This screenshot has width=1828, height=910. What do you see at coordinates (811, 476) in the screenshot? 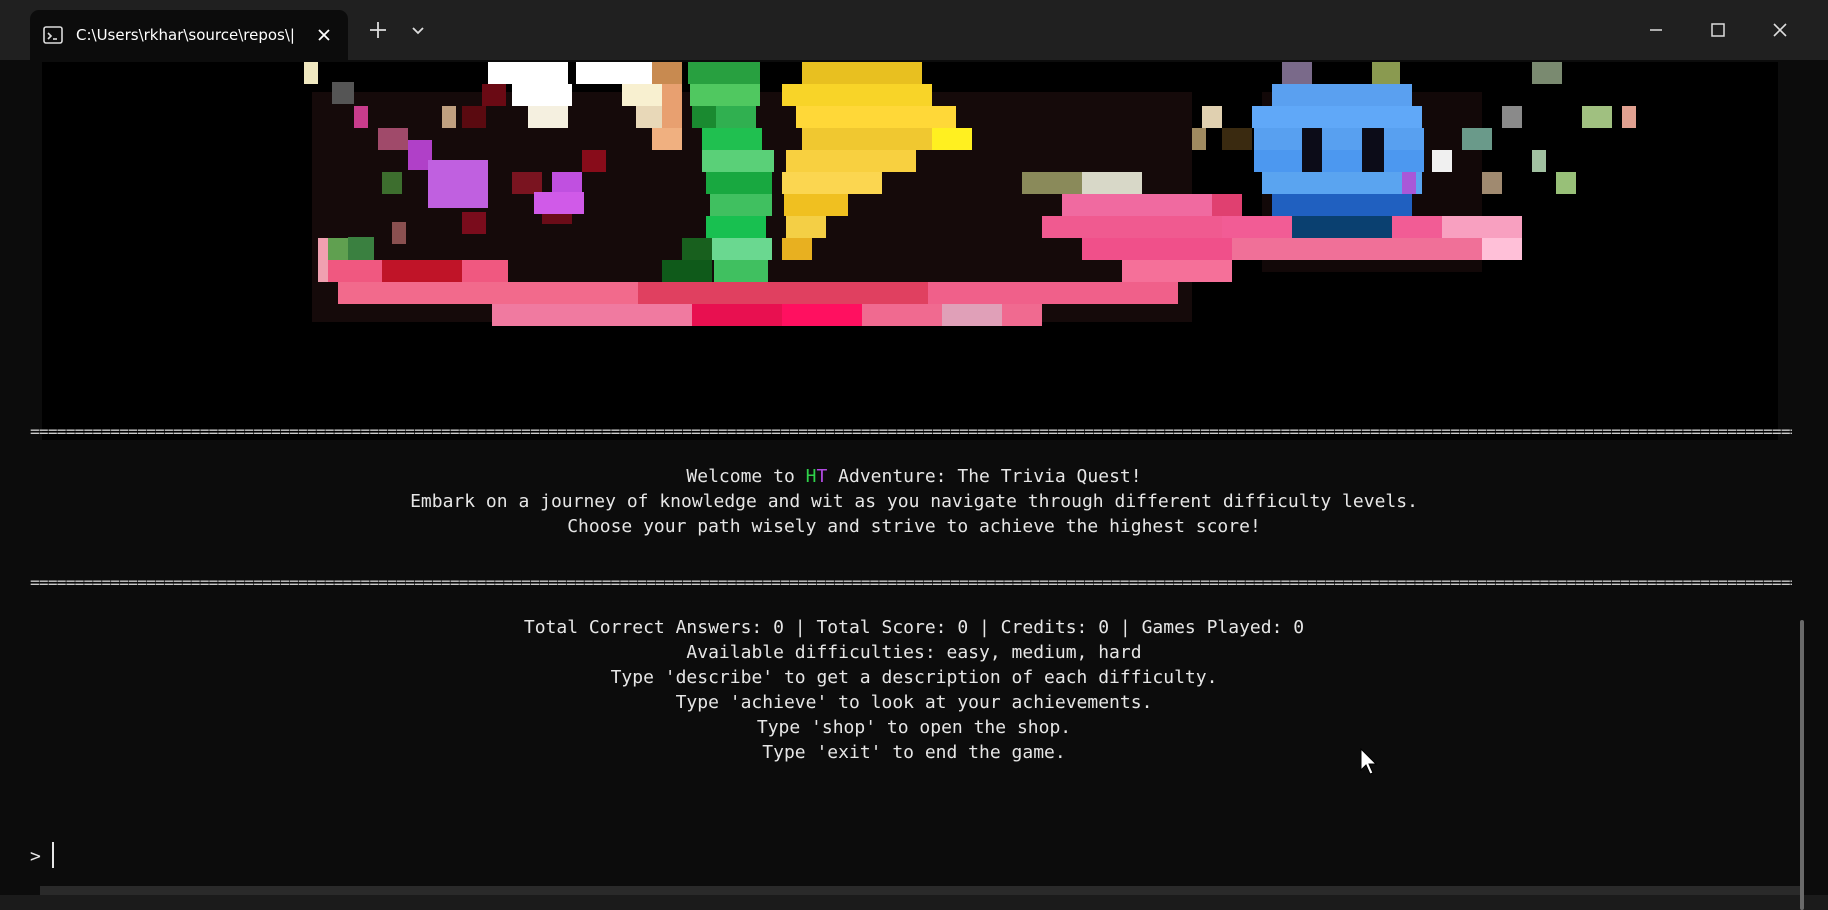
I see `welcome-letter-h: H` at bounding box center [811, 476].